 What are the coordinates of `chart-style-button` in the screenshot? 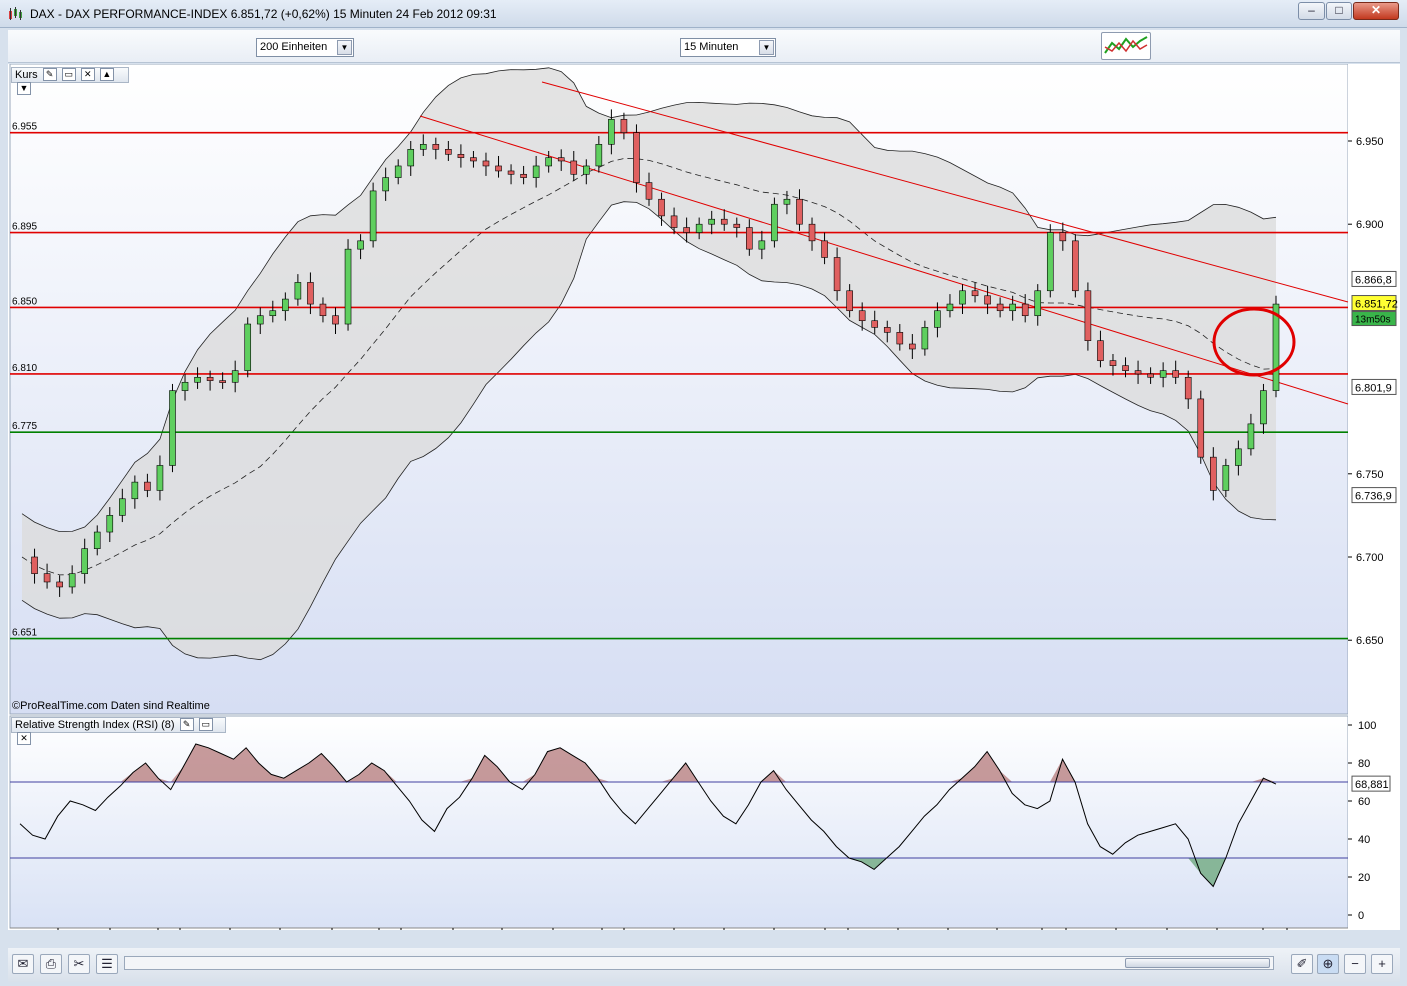 It's located at (1126, 46).